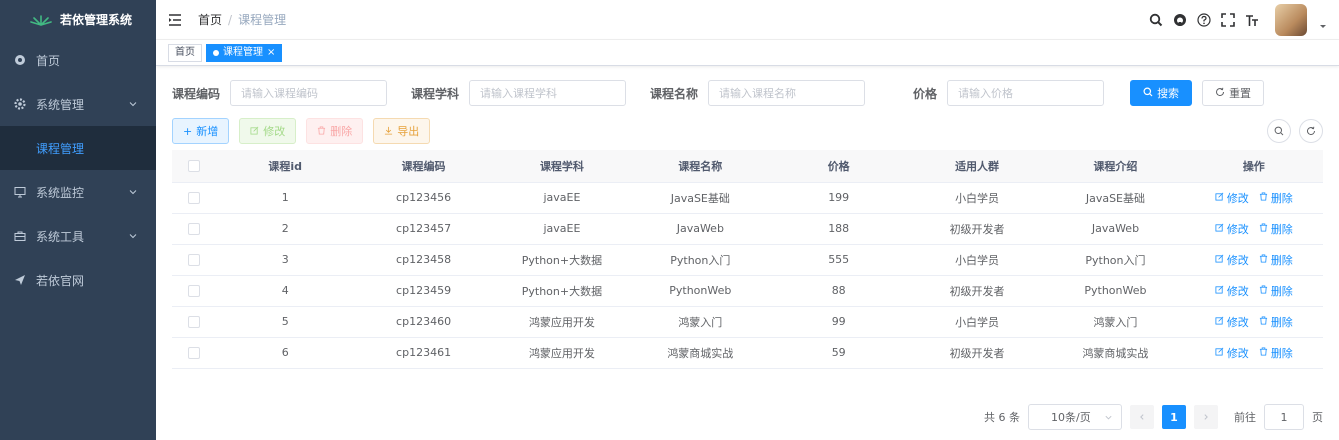  What do you see at coordinates (285, 198) in the screenshot?
I see `cell-id: 1` at bounding box center [285, 198].